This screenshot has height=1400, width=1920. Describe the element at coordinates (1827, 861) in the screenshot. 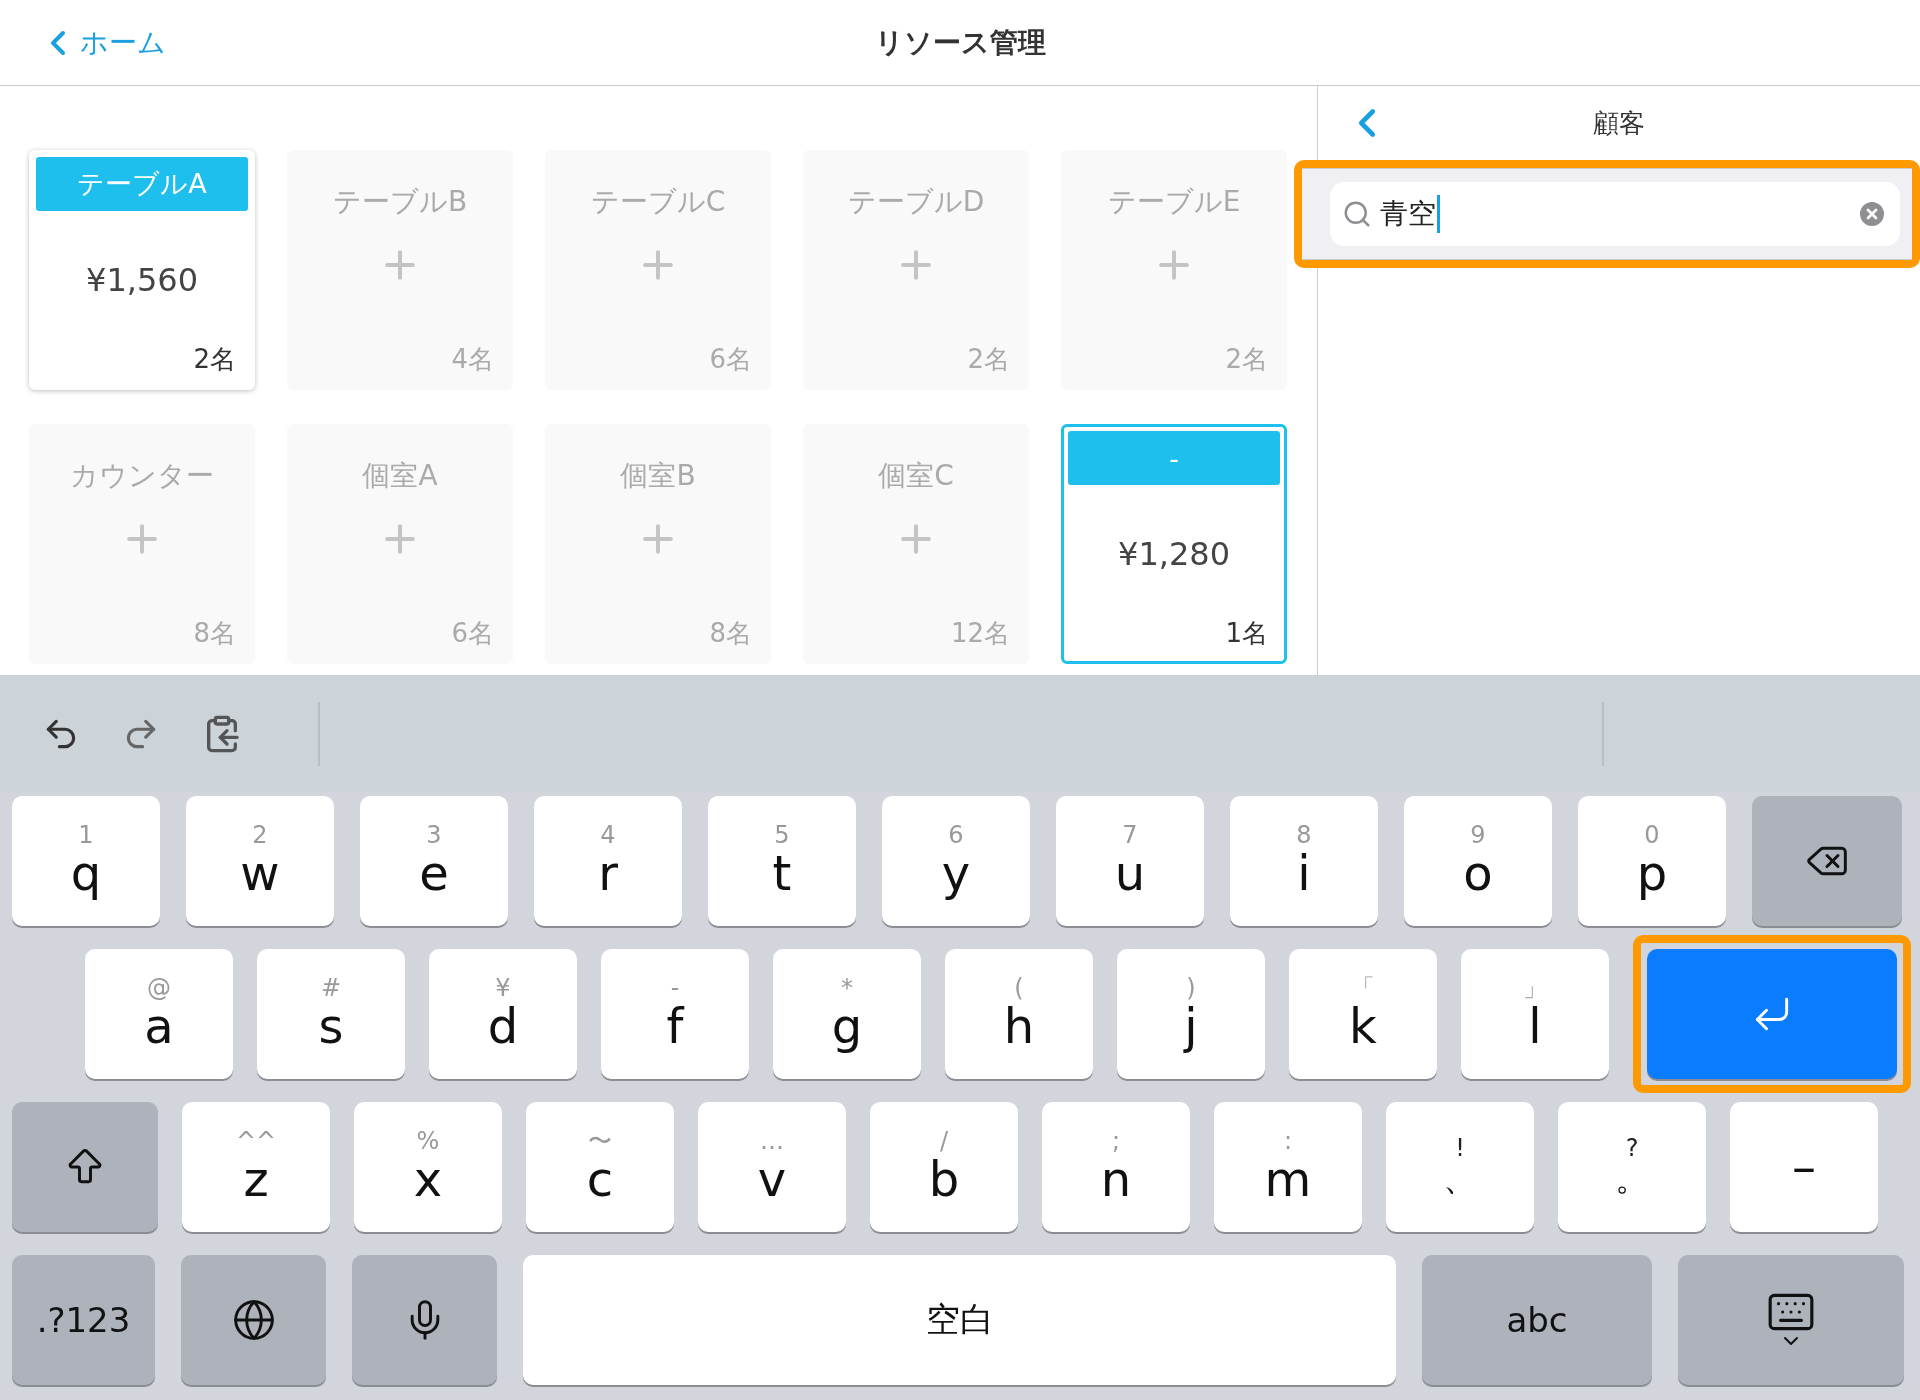

I see `backspace-key` at that location.